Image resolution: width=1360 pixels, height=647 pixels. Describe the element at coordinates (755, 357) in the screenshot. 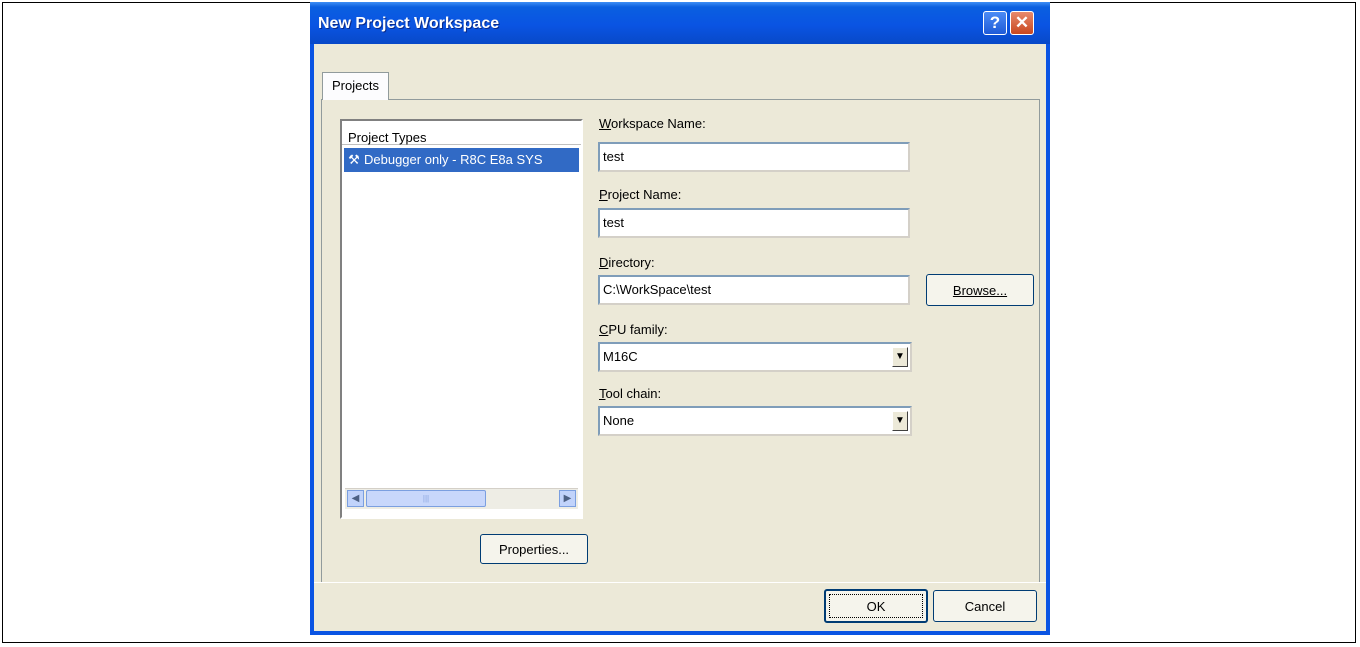

I see `cpu-family-select: M16C ▼` at that location.